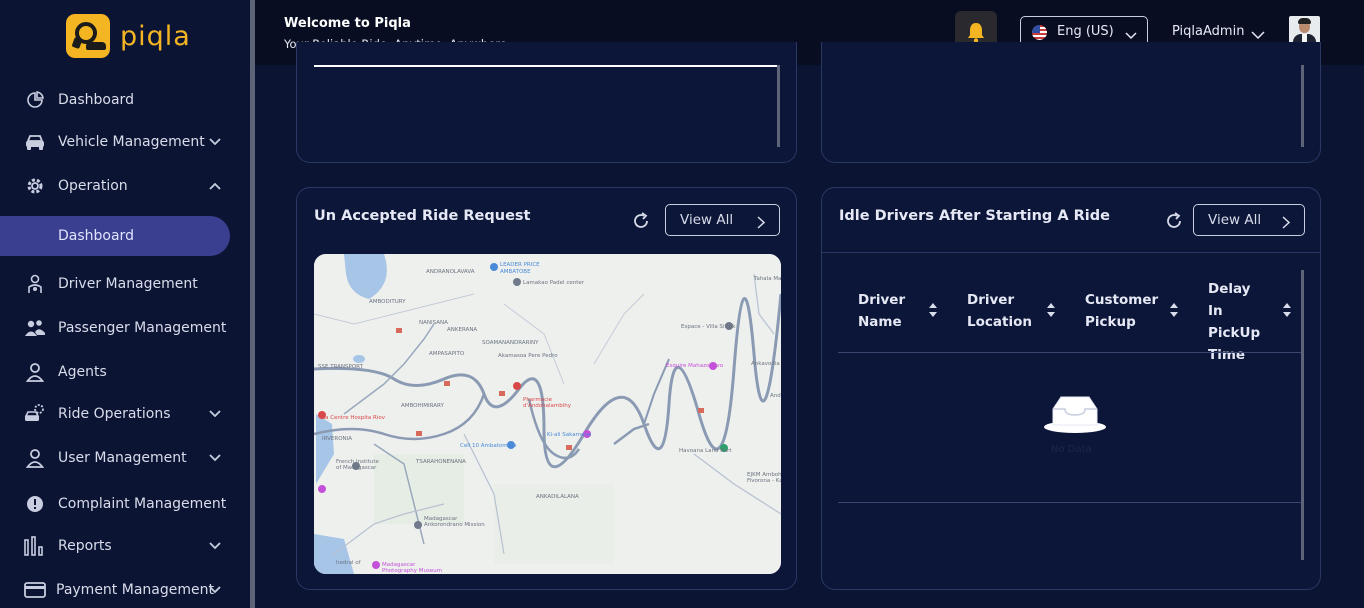  Describe the element at coordinates (422, 406) in the screenshot. I see `svg-text: AMBOHIMIRARY` at that location.